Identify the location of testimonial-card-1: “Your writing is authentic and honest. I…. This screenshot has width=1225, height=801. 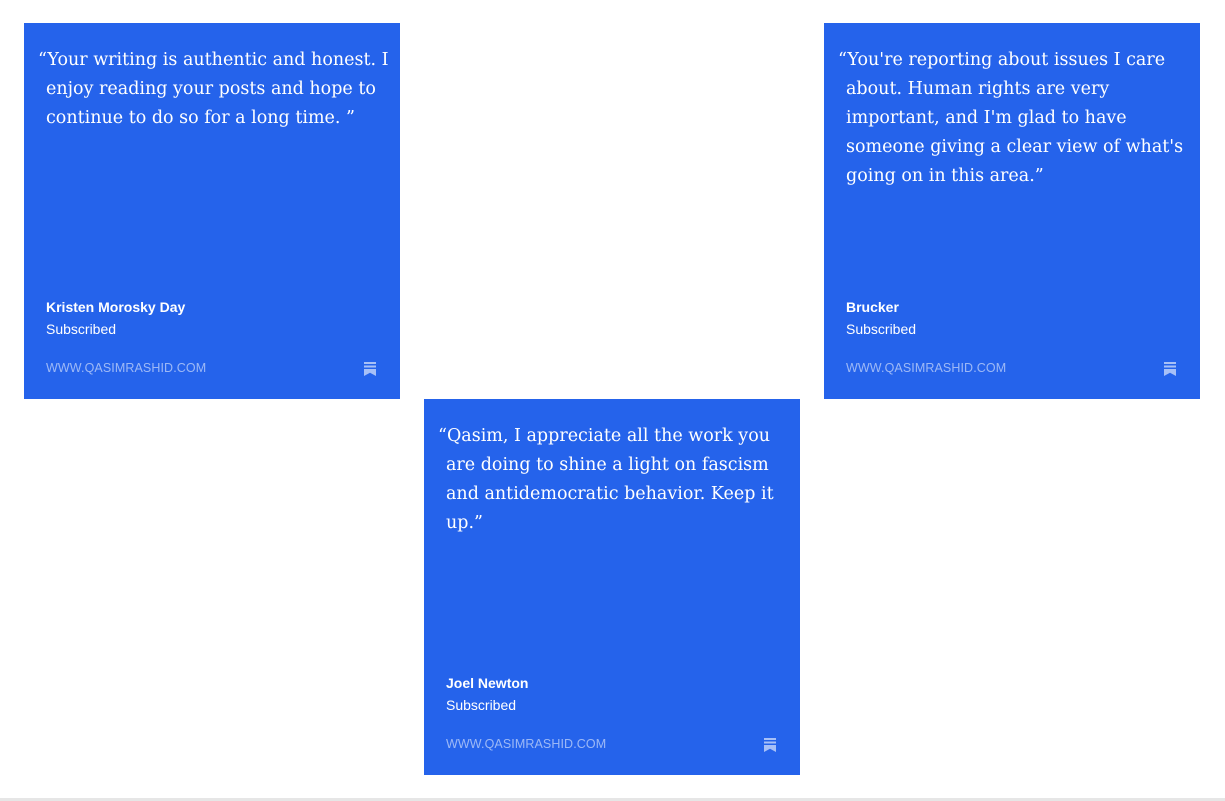
(212, 211).